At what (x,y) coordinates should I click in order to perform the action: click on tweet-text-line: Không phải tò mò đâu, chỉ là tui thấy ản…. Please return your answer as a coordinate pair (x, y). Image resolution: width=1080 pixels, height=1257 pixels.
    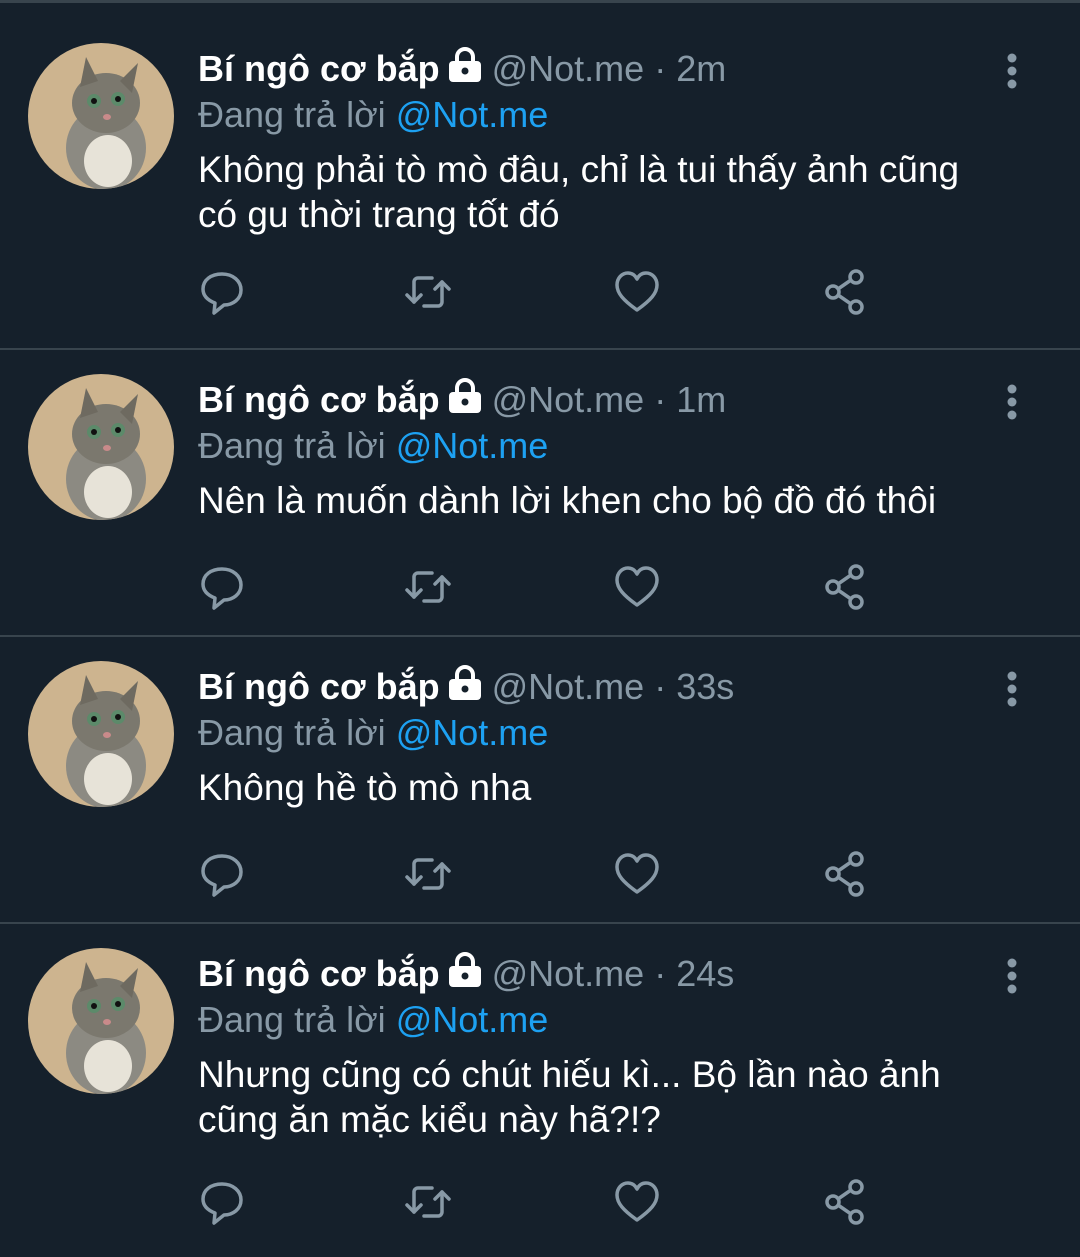
    Looking at the image, I should click on (579, 169).